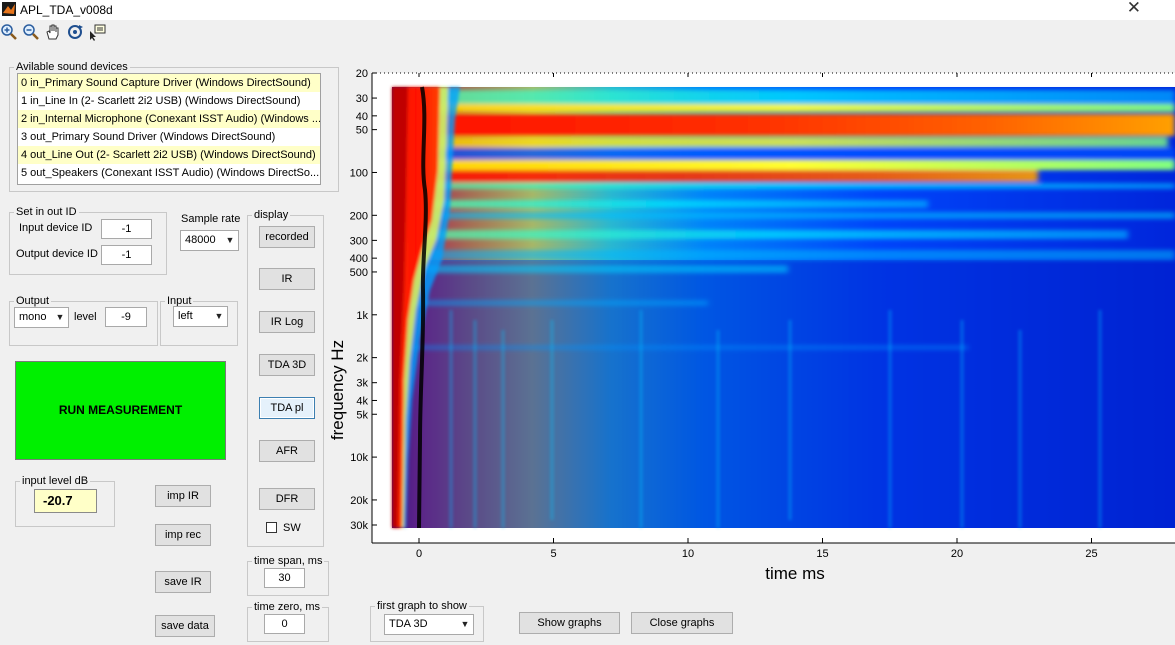  What do you see at coordinates (183, 535) in the screenshot?
I see `import-recording-button: imp rec` at bounding box center [183, 535].